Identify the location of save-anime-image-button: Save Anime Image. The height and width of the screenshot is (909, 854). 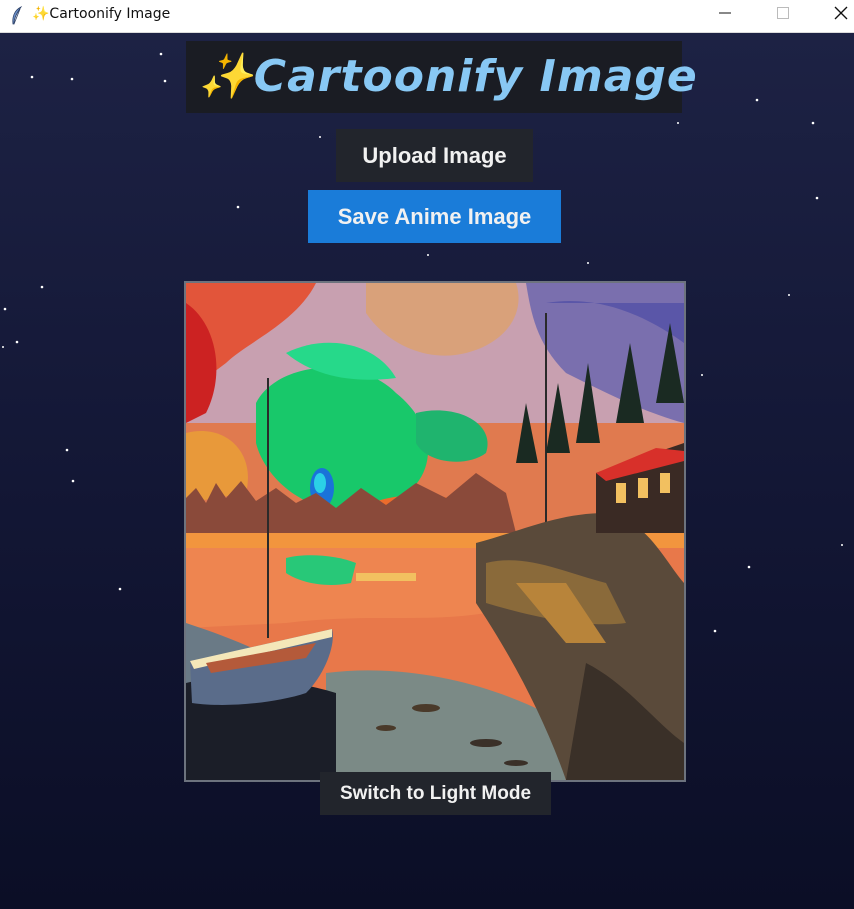
(434, 216).